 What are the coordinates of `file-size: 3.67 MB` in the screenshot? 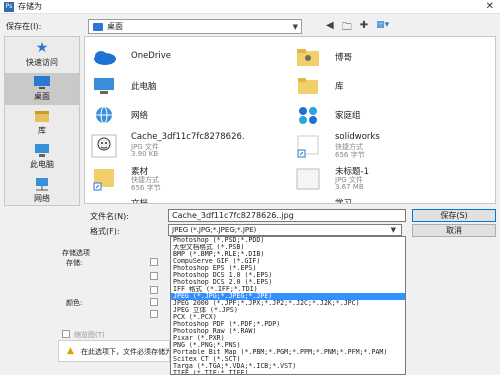 It's located at (349, 187).